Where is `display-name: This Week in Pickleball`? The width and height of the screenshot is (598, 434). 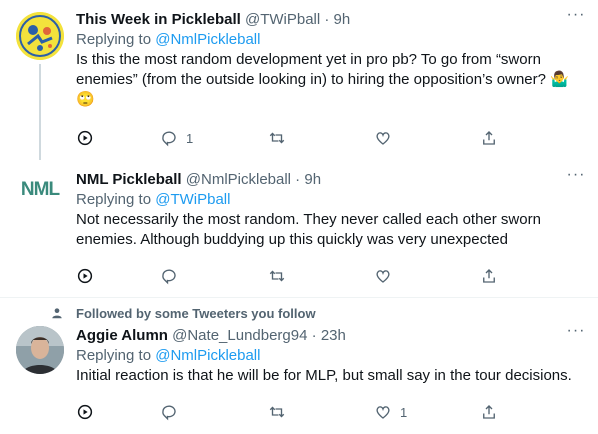
display-name: This Week in Pickleball is located at coordinates (158, 19).